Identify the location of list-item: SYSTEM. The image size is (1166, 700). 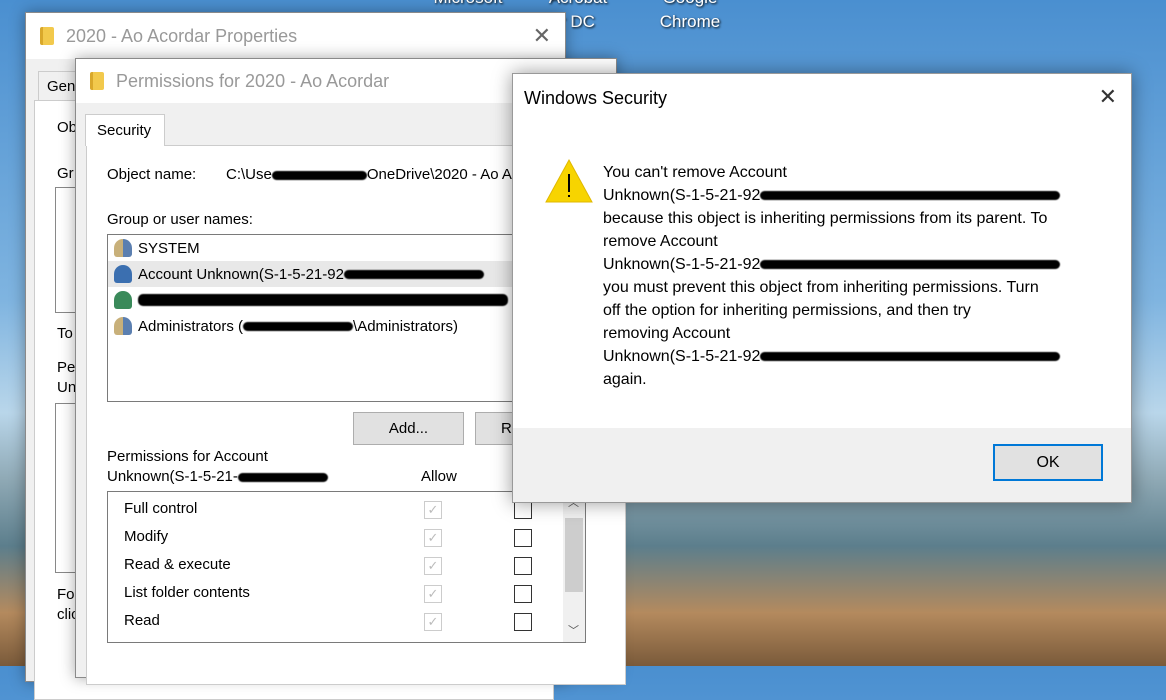
(327, 248).